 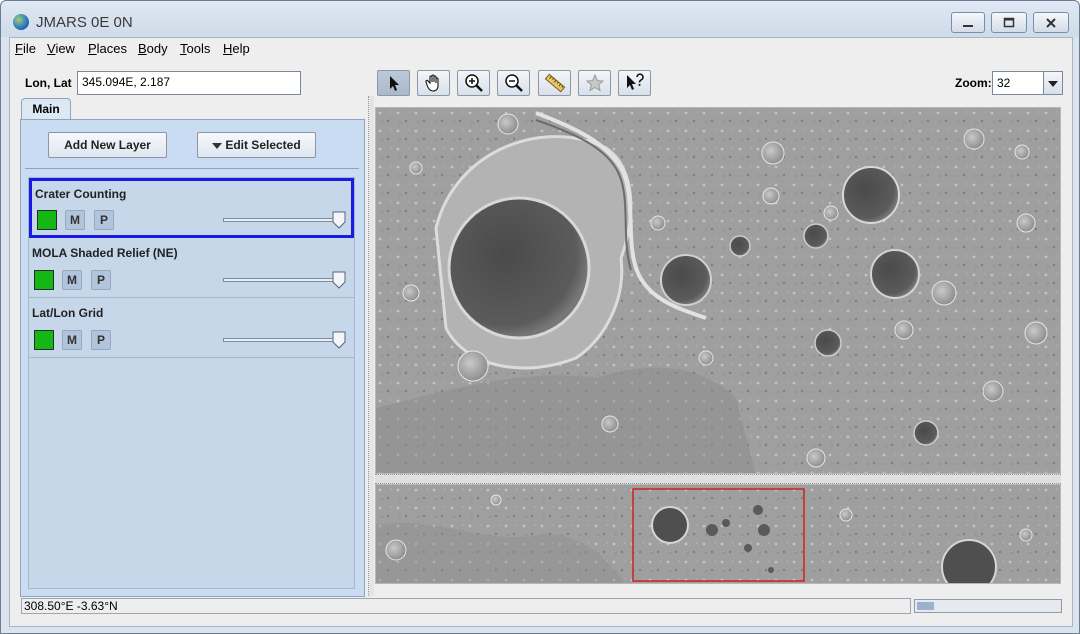 What do you see at coordinates (61, 48) in the screenshot?
I see `menu-view: View` at bounding box center [61, 48].